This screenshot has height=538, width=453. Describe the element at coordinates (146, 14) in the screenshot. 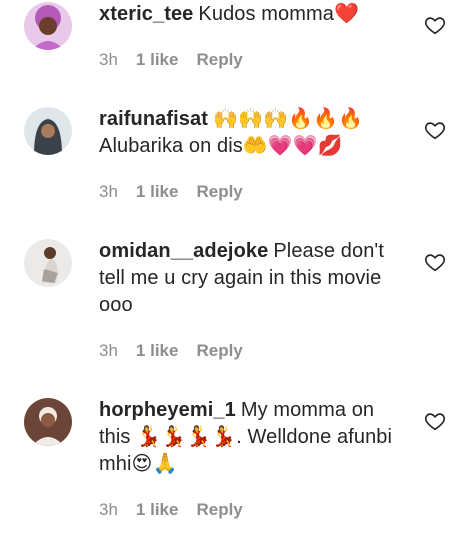

I see `comment-username: xteric_tee` at that location.